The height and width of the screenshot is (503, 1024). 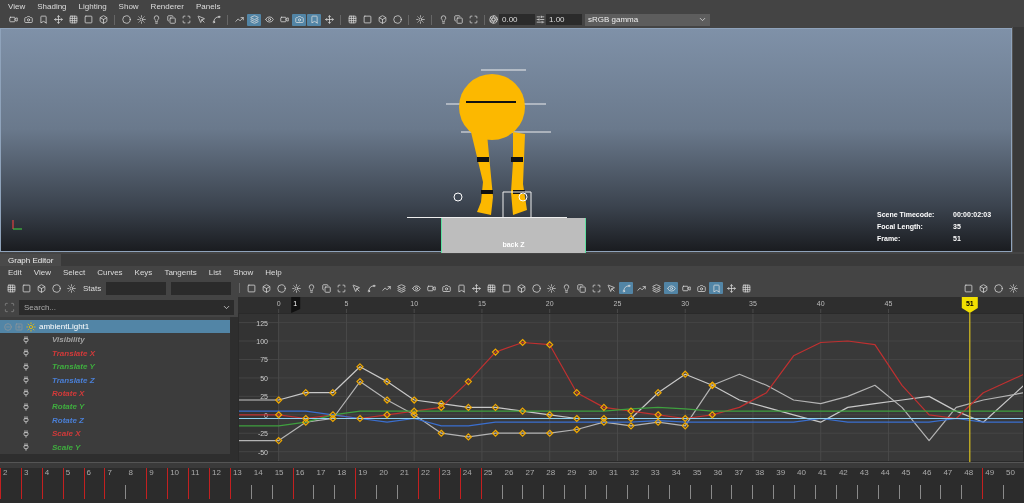 What do you see at coordinates (167, 6) in the screenshot?
I see `menu-item: Renderer` at bounding box center [167, 6].